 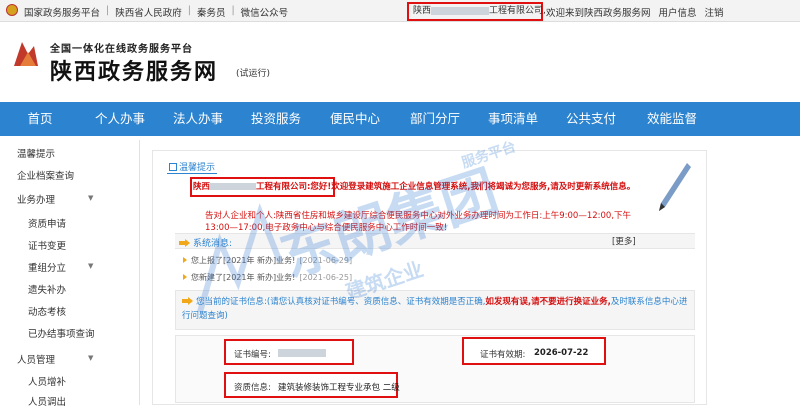 I want to click on tab-tips-label: 温馨提示, so click(x=197, y=168).